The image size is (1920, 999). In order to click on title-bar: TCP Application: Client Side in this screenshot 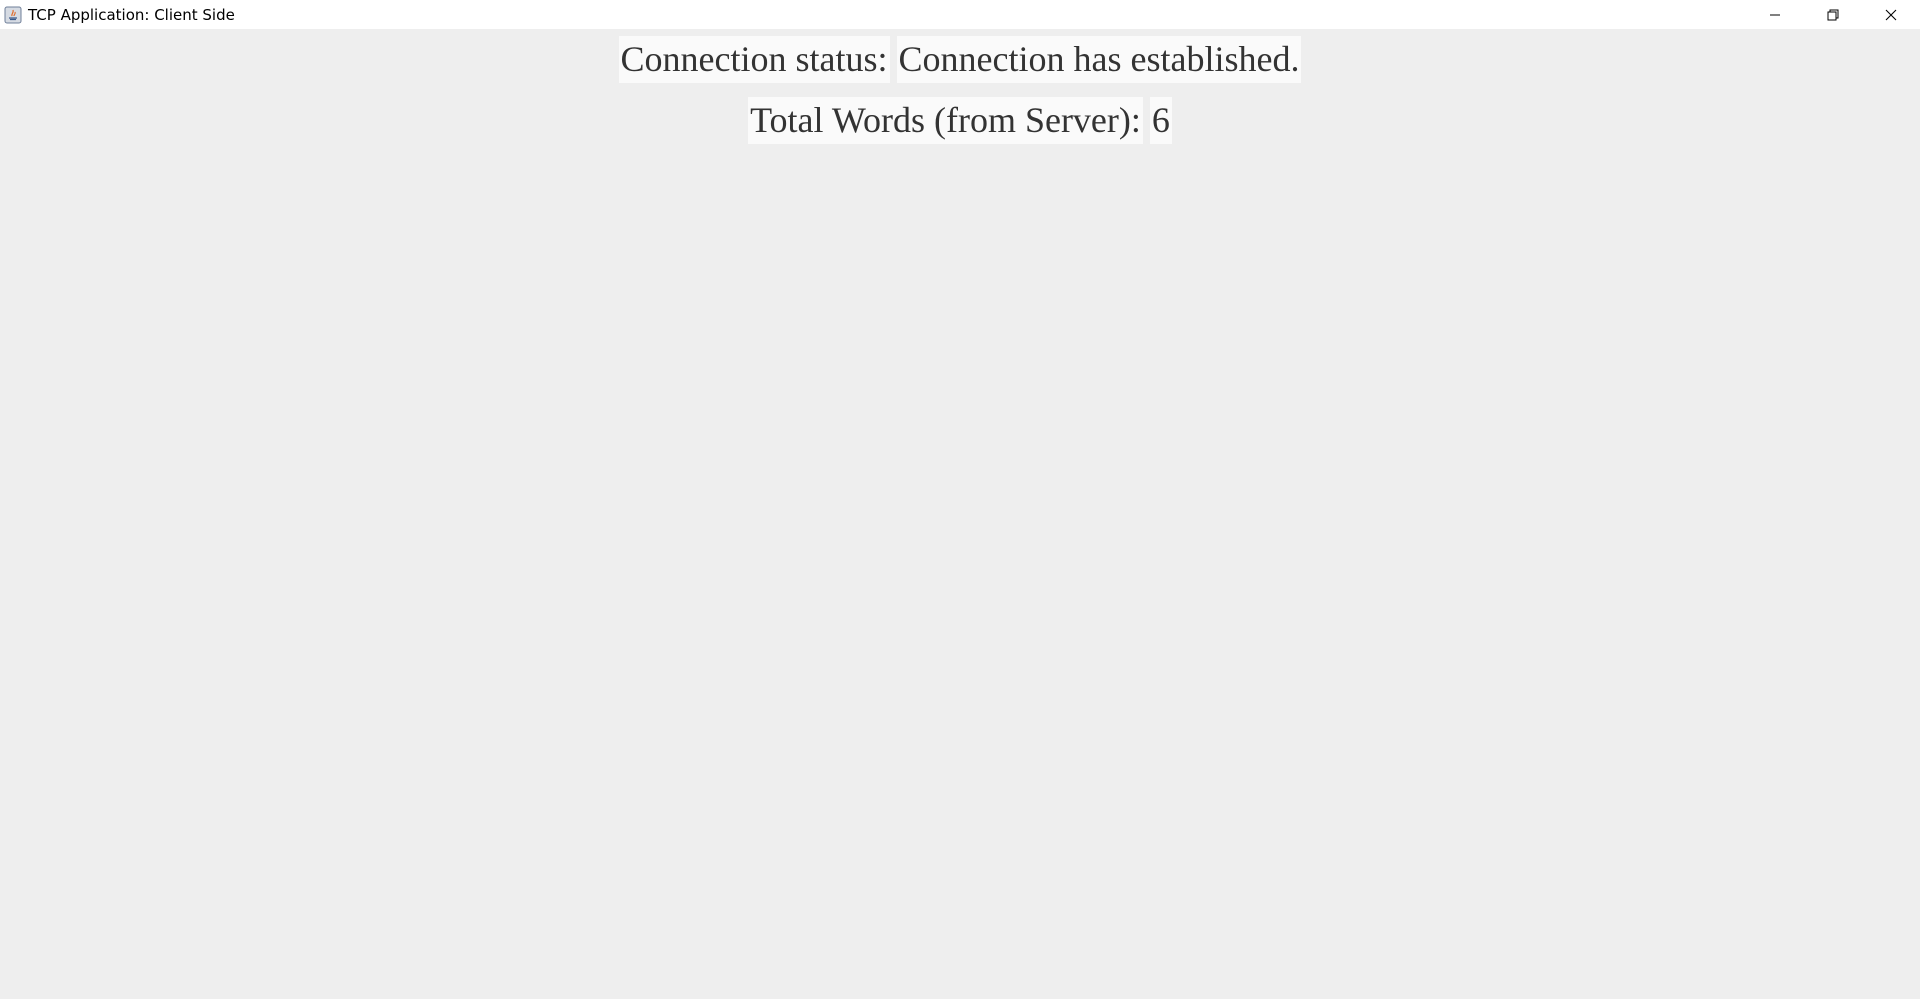, I will do `click(960, 14)`.